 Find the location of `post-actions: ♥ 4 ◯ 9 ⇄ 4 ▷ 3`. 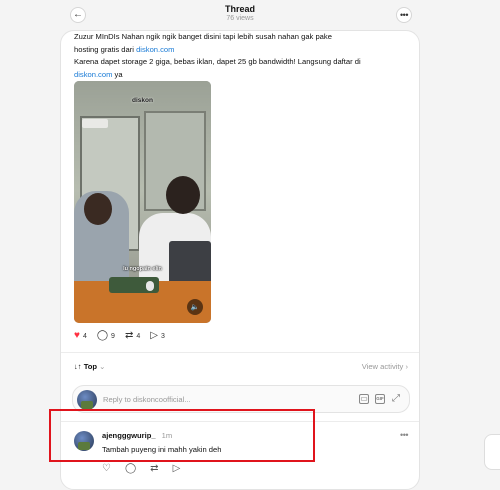

post-actions: ♥ 4 ◯ 9 ⇄ 4 ▷ 3 is located at coordinates (124, 336).